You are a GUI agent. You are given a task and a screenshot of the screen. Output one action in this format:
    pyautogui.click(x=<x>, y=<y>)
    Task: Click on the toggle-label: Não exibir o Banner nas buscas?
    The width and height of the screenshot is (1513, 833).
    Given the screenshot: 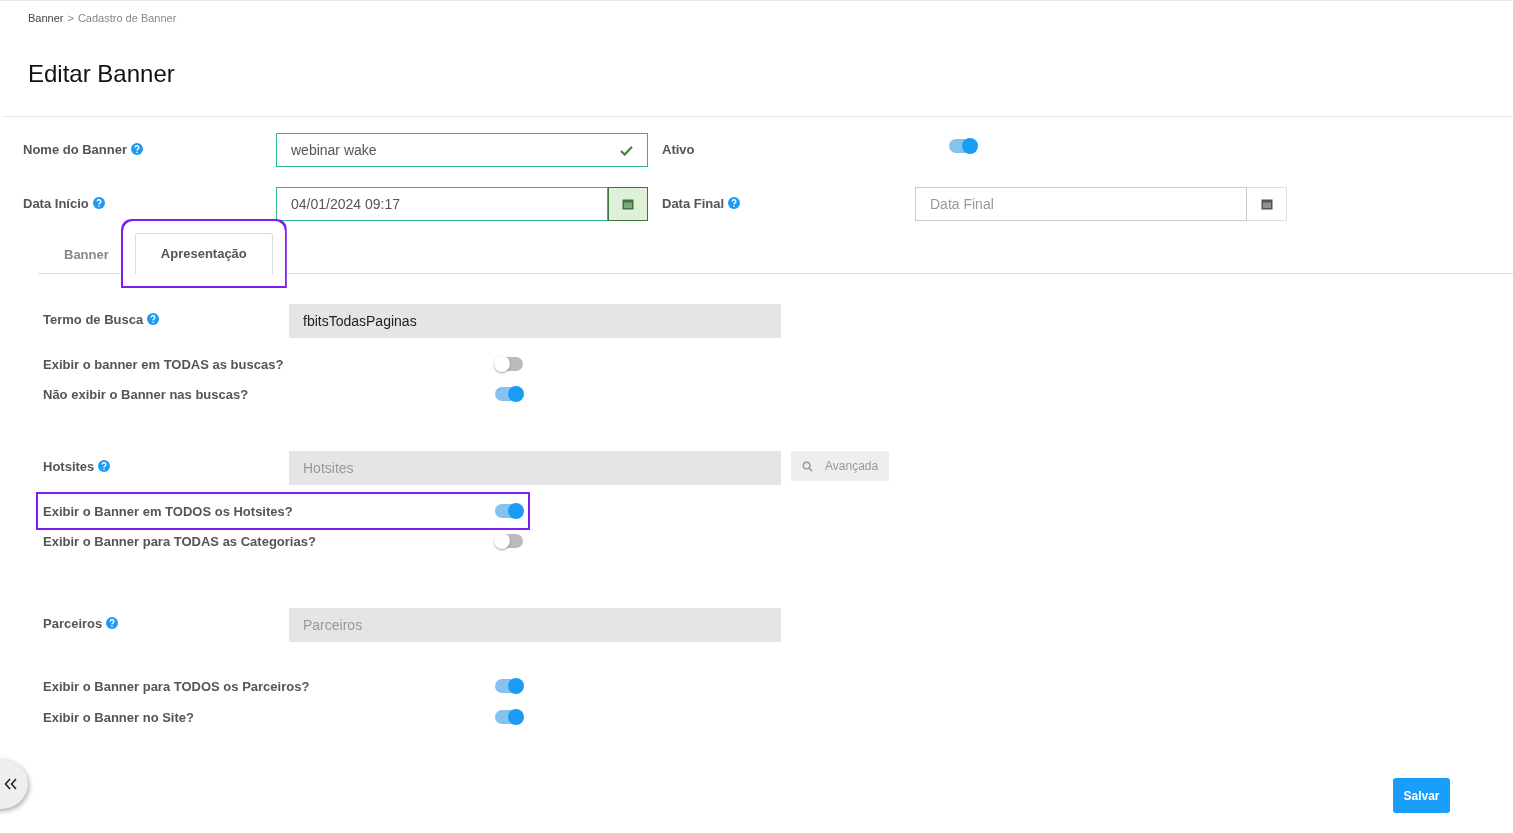 What is the action you would take?
    pyautogui.click(x=146, y=394)
    